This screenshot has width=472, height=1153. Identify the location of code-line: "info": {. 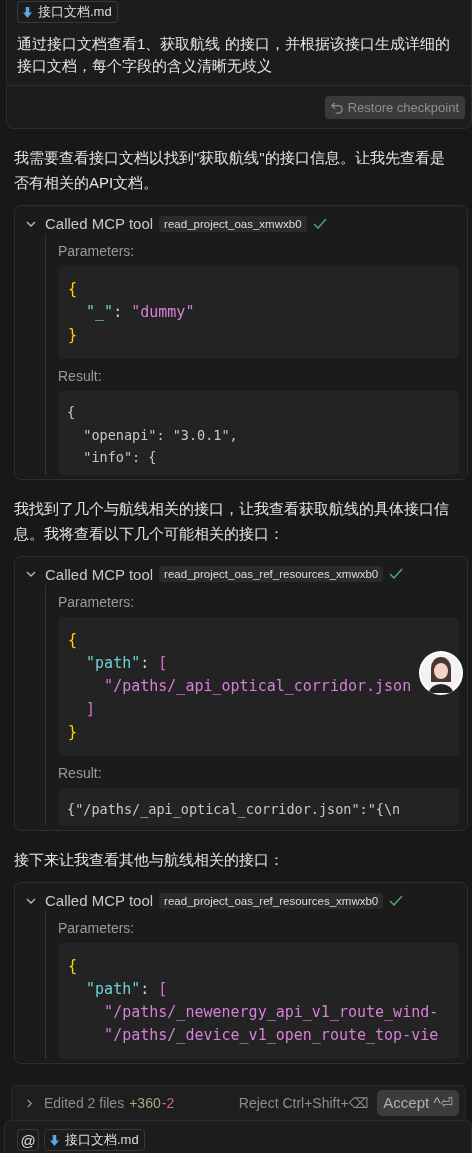
(120, 457).